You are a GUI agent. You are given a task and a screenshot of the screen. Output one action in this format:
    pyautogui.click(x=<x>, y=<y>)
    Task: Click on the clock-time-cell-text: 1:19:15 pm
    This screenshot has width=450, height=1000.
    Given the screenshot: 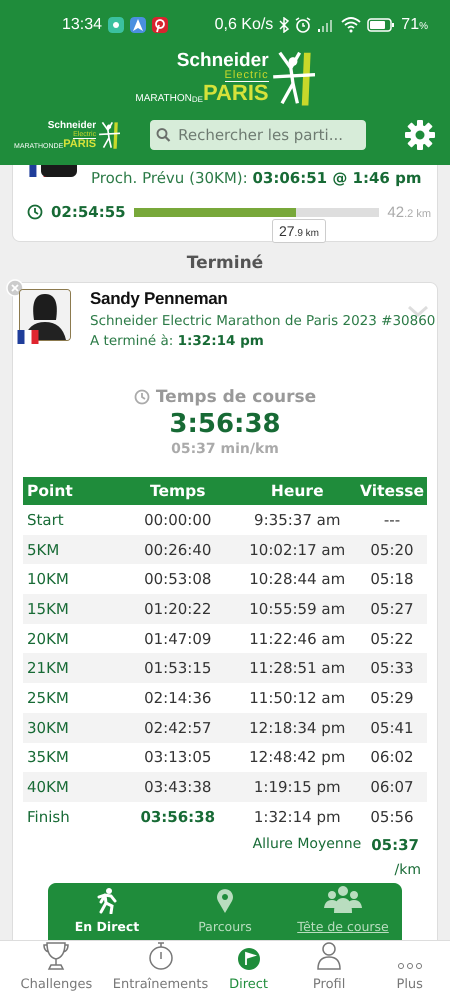 What is the action you would take?
    pyautogui.click(x=297, y=787)
    